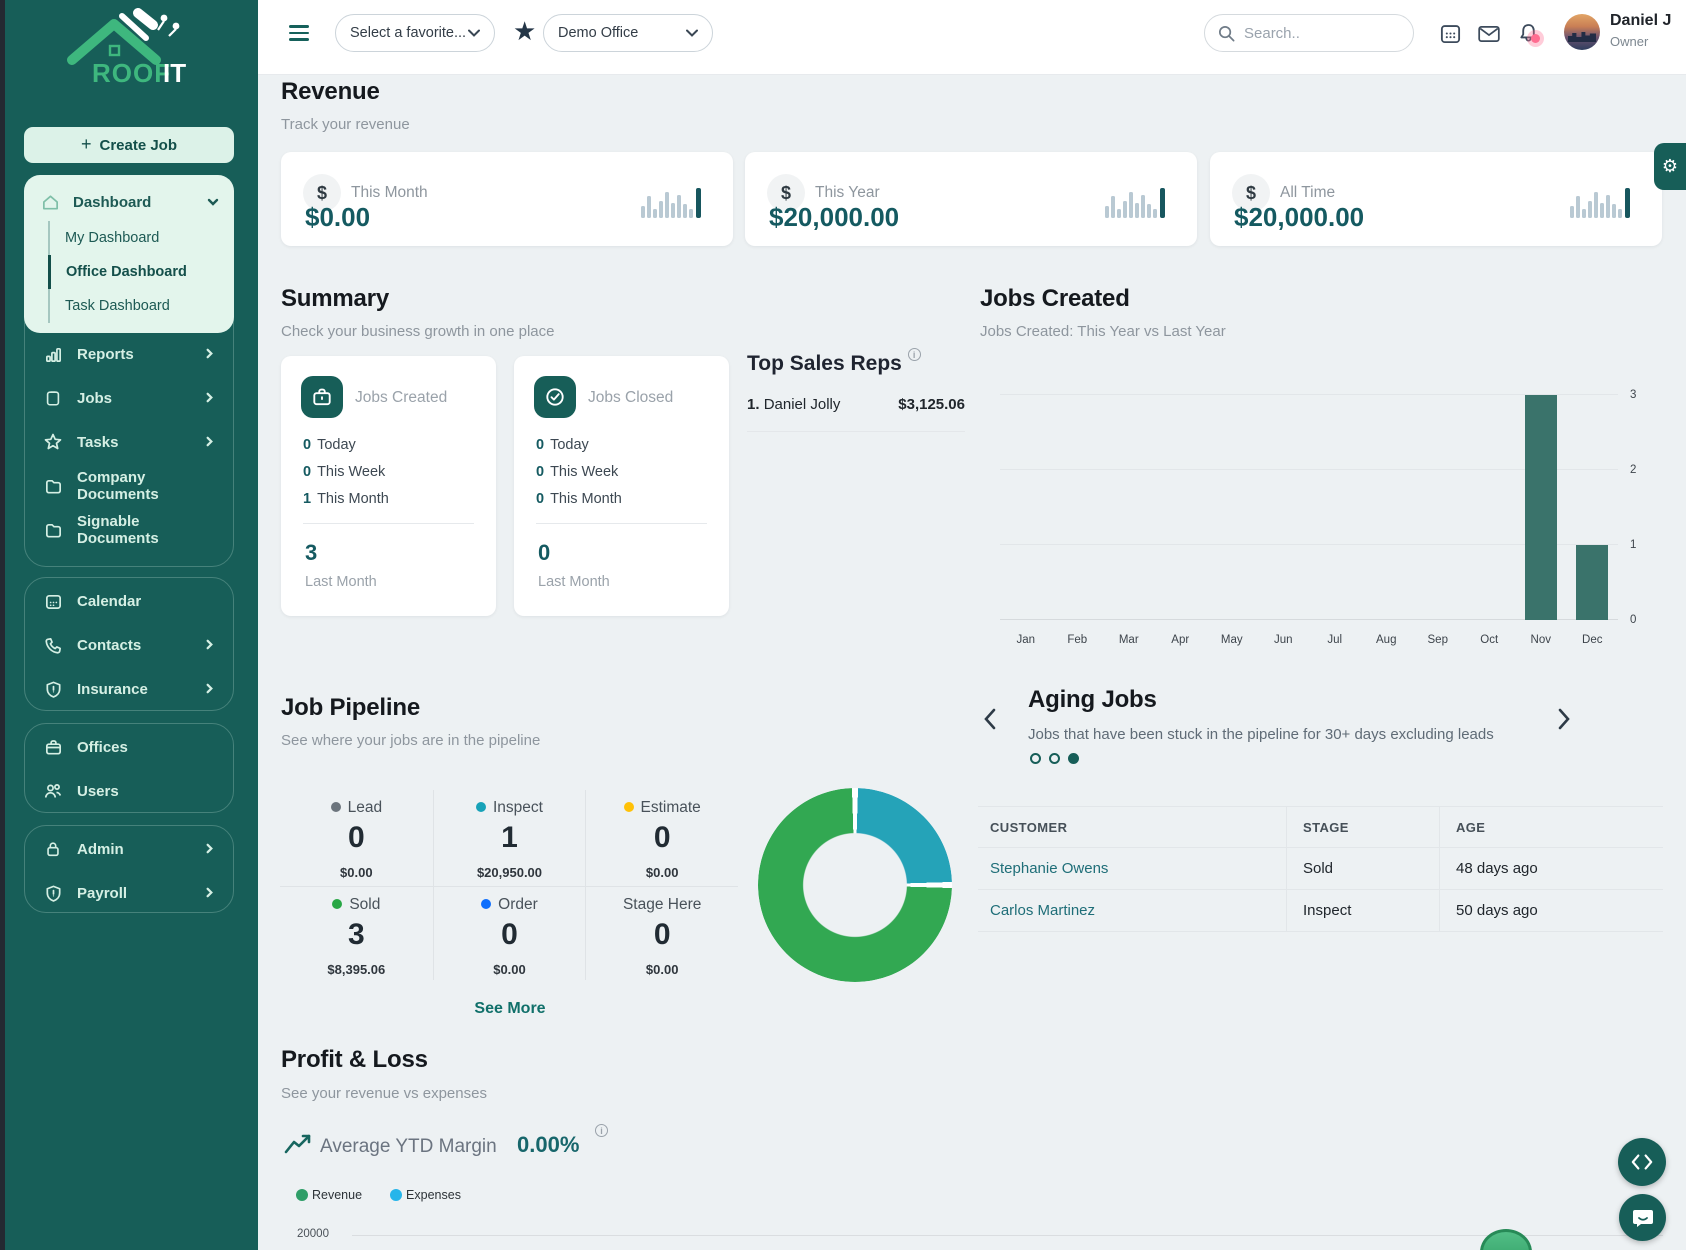 This screenshot has width=1686, height=1250. Describe the element at coordinates (855, 885) in the screenshot. I see `pipeline-donut-chart` at that location.